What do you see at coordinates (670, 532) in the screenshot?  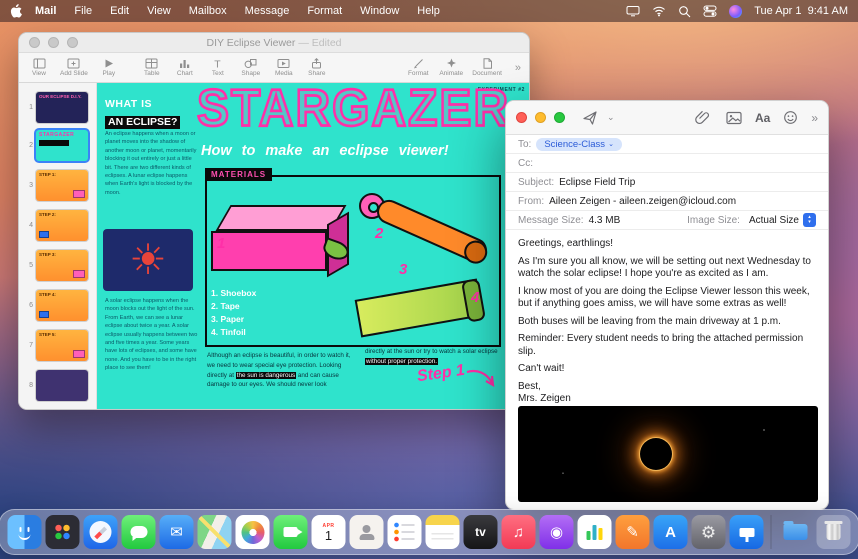 I see `app-store-icon: A` at bounding box center [670, 532].